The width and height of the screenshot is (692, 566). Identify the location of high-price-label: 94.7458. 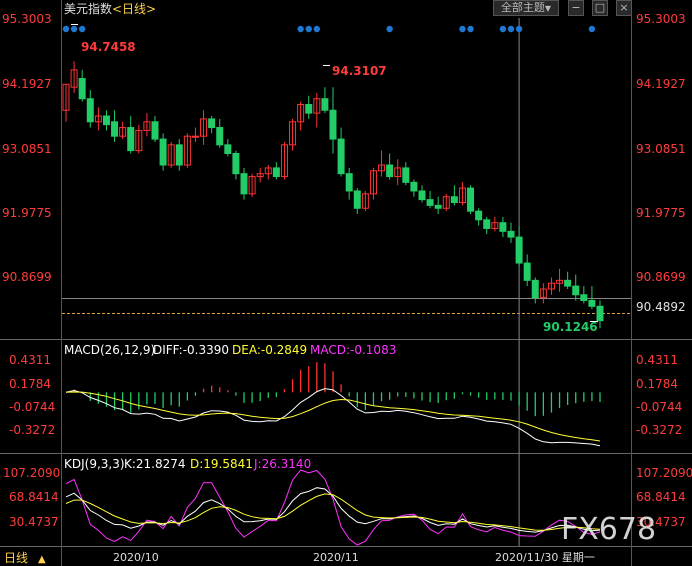
(108, 47).